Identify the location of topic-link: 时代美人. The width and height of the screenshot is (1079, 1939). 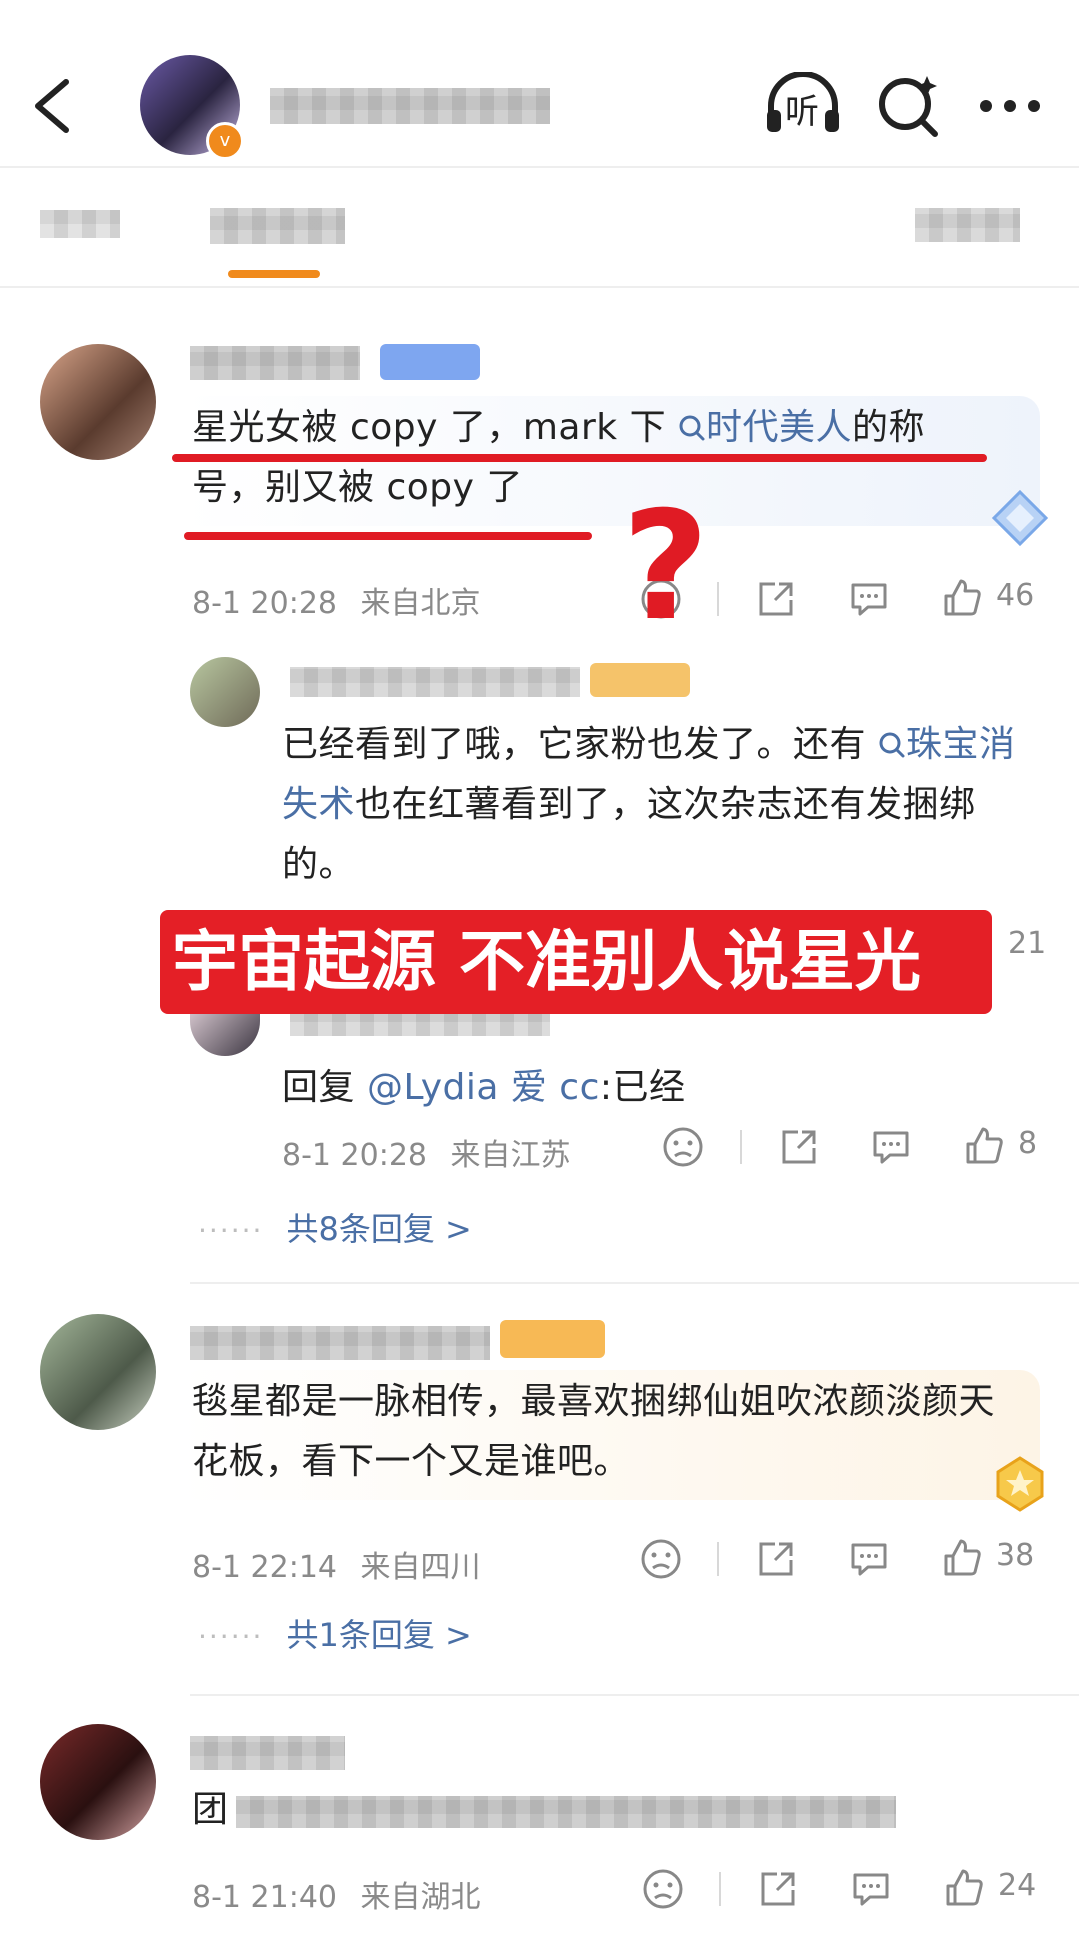
(765, 427).